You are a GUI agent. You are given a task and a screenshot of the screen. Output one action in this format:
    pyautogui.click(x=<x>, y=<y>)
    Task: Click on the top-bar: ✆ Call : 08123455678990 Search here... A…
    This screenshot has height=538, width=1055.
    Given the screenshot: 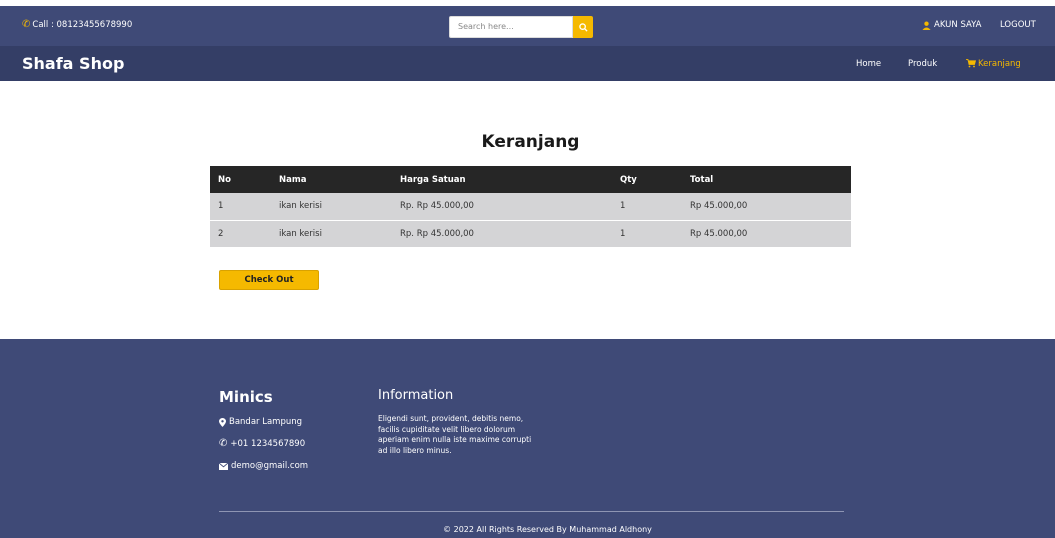 What is the action you would take?
    pyautogui.click(x=527, y=26)
    